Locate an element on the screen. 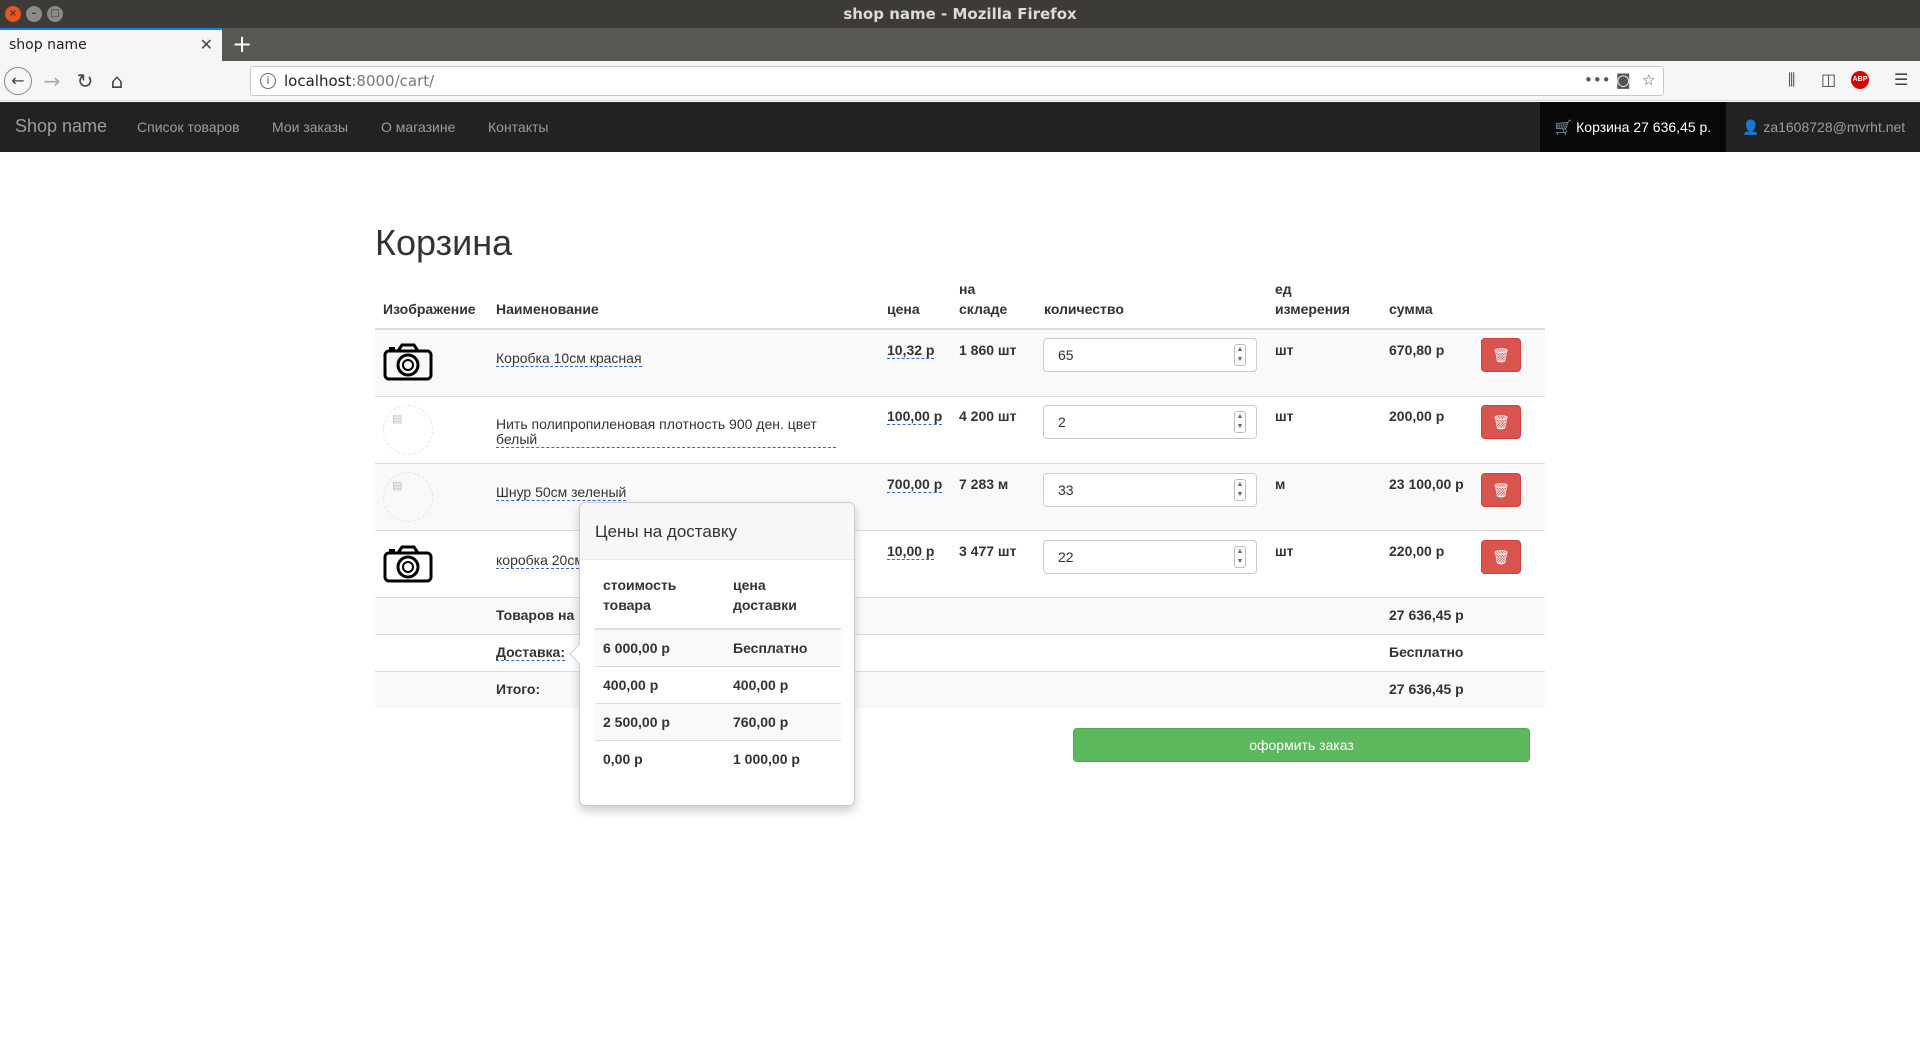  cart-icon: 🛒 is located at coordinates (1563, 127).